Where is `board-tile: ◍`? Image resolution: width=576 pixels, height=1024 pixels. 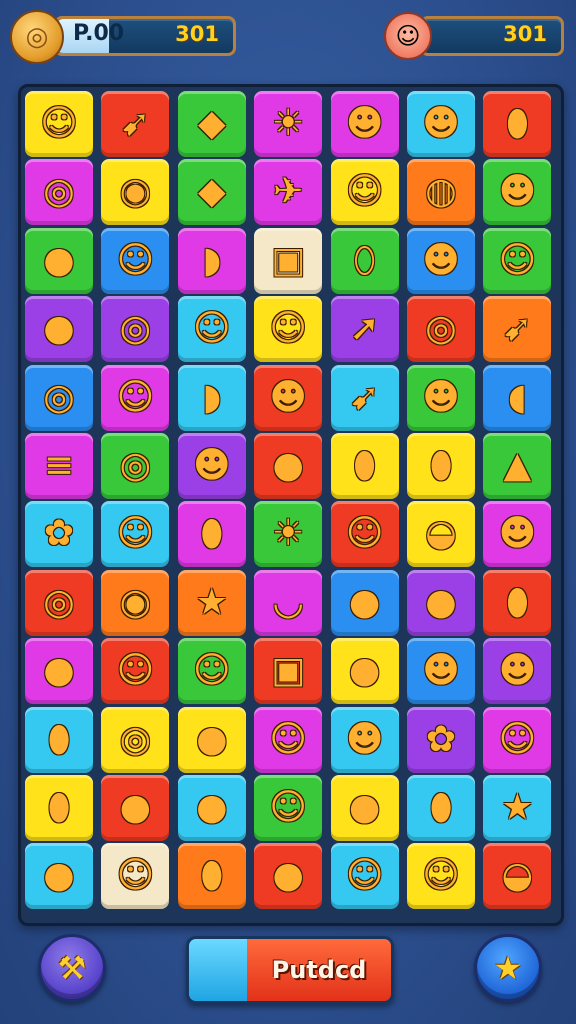 board-tile: ◍ is located at coordinates (441, 192).